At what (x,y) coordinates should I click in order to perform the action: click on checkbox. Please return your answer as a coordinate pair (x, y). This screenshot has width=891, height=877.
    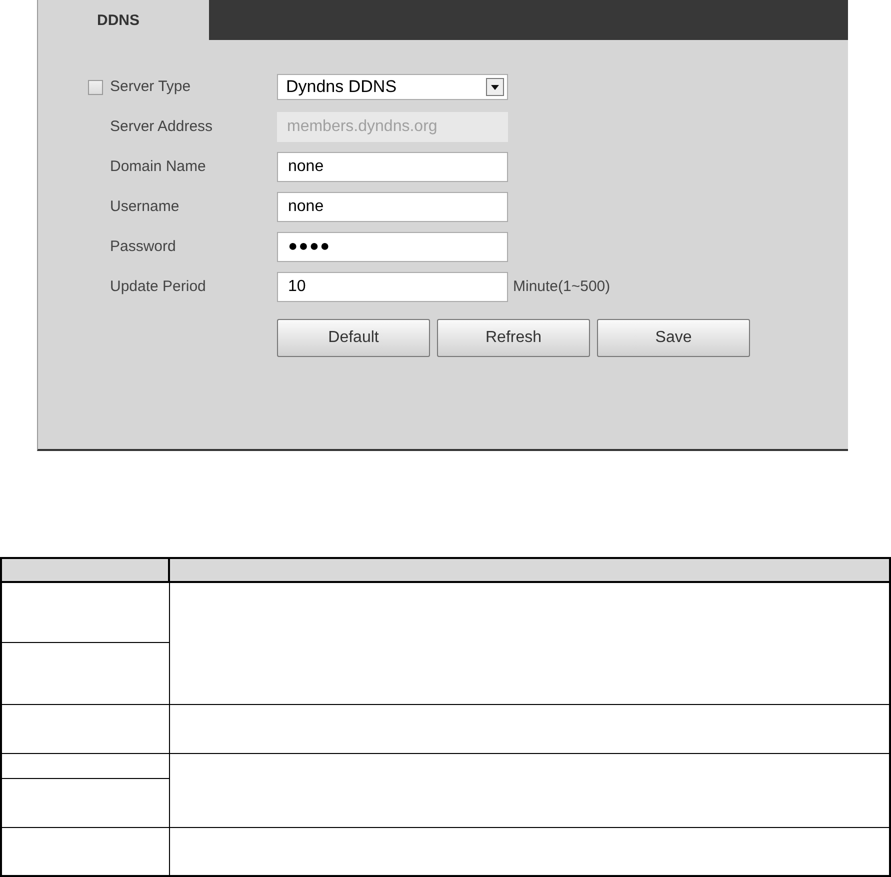
    Looking at the image, I should click on (95, 87).